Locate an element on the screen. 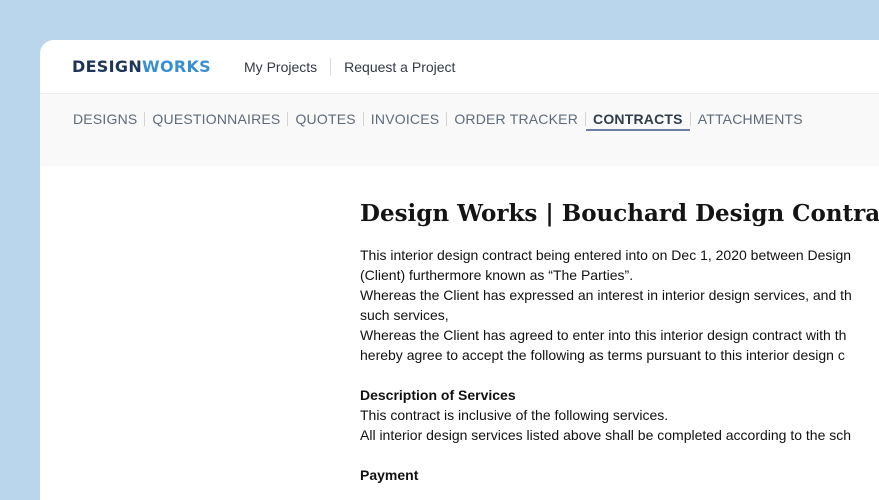 The image size is (879, 500). brand-logo-part1: DESIGN is located at coordinates (107, 66).